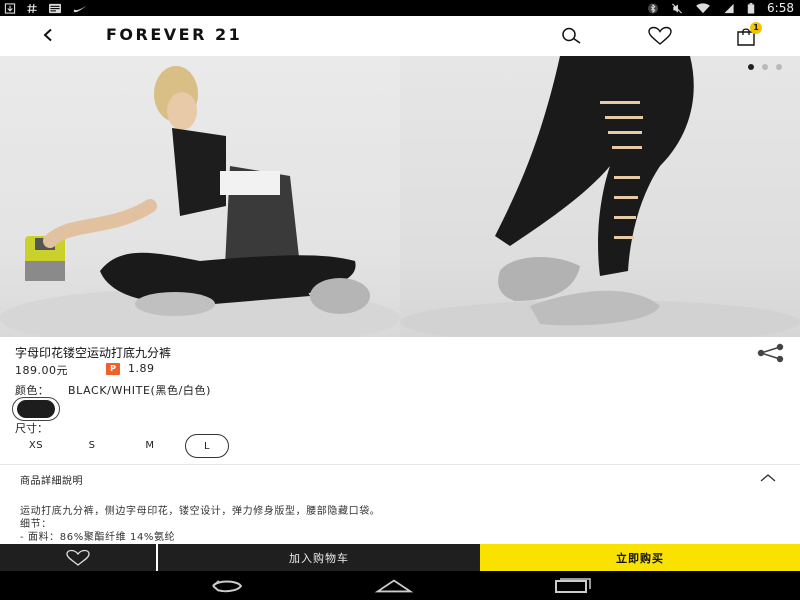  I want to click on back-arrow-icon, so click(47, 35).